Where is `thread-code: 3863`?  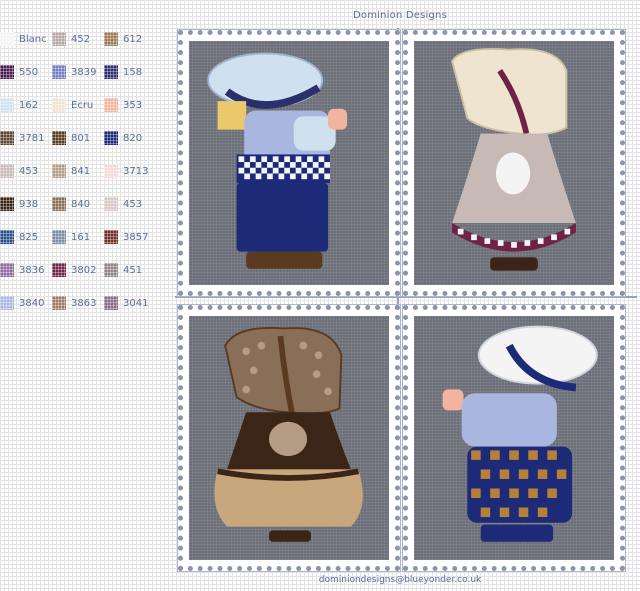 thread-code: 3863 is located at coordinates (84, 303).